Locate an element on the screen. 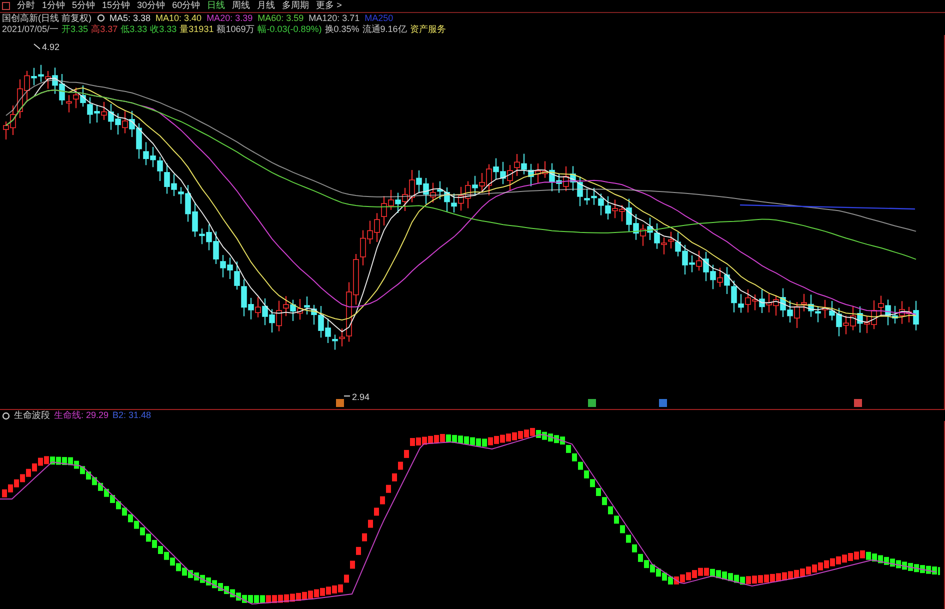 The height and width of the screenshot is (609, 945). quote-field: 资产服务 is located at coordinates (428, 29).